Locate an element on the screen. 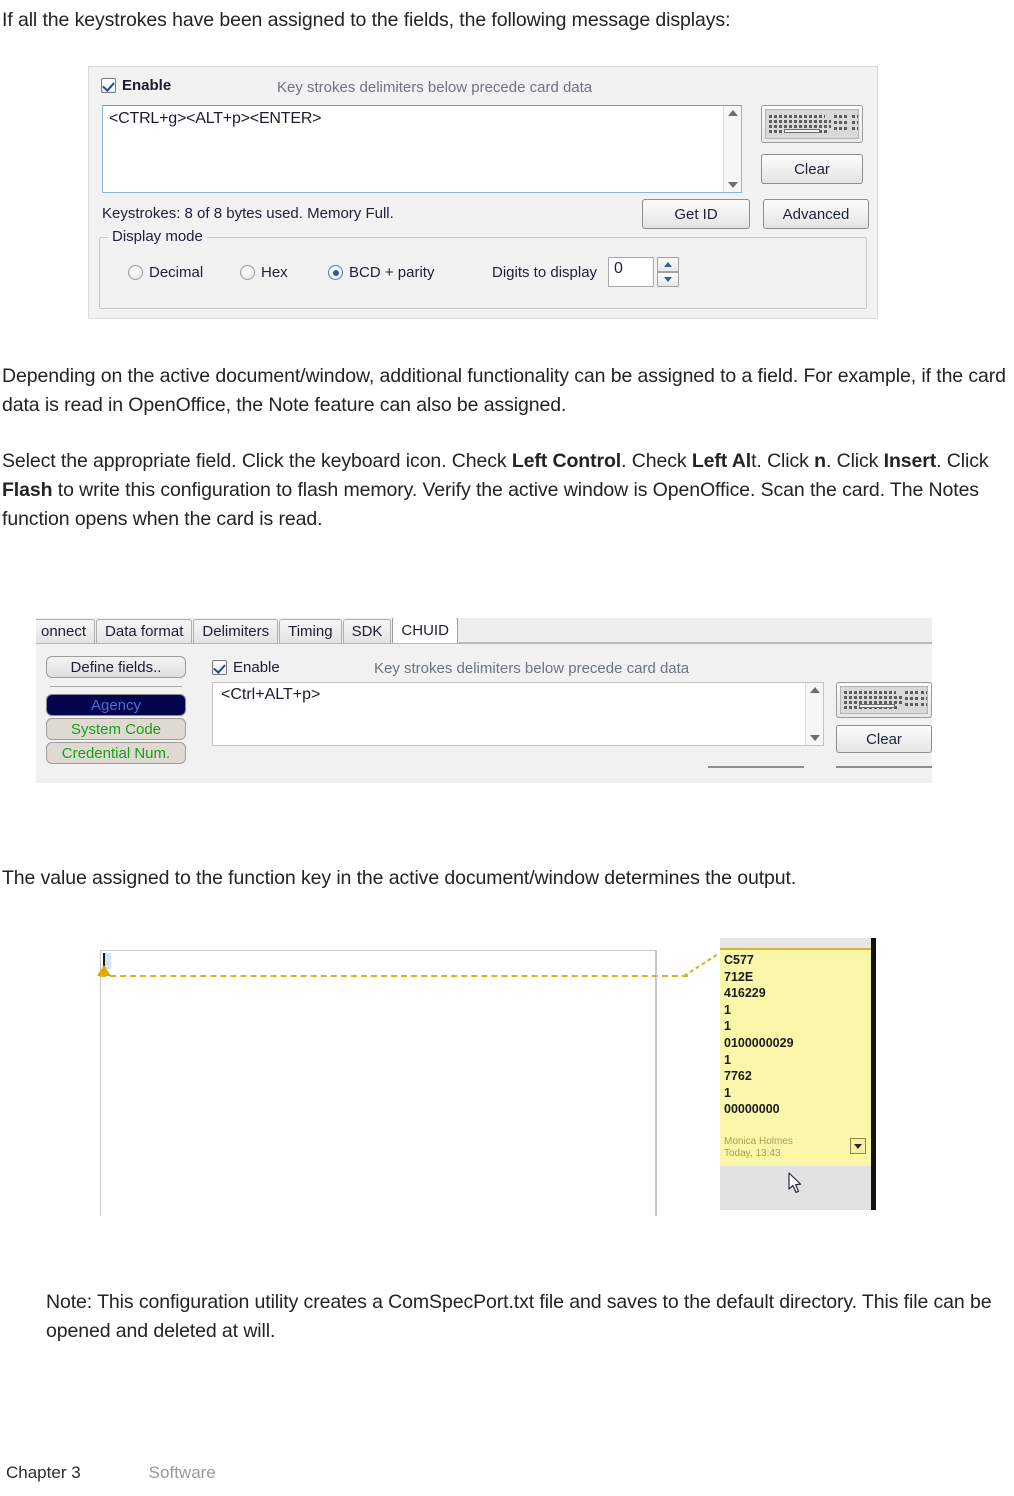  field-button-system-code: System Code is located at coordinates (116, 729).